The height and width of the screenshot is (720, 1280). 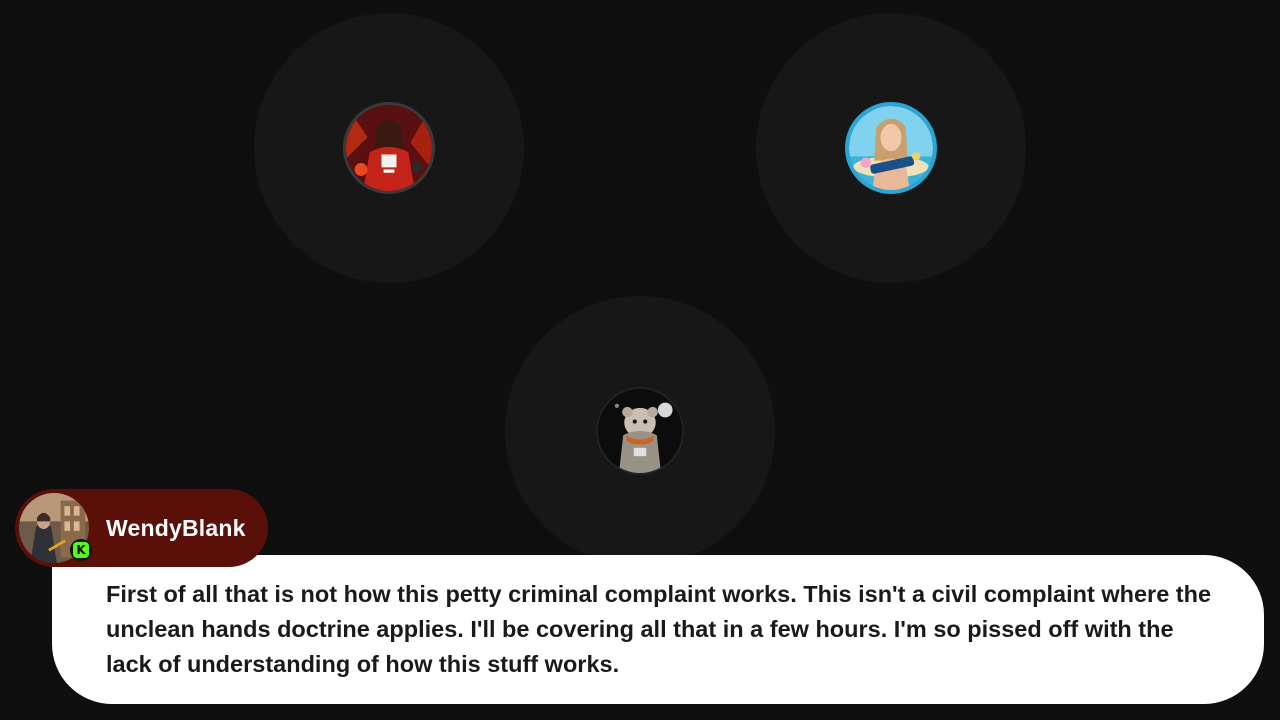 I want to click on avatar-red-character-icon, so click(x=389, y=148).